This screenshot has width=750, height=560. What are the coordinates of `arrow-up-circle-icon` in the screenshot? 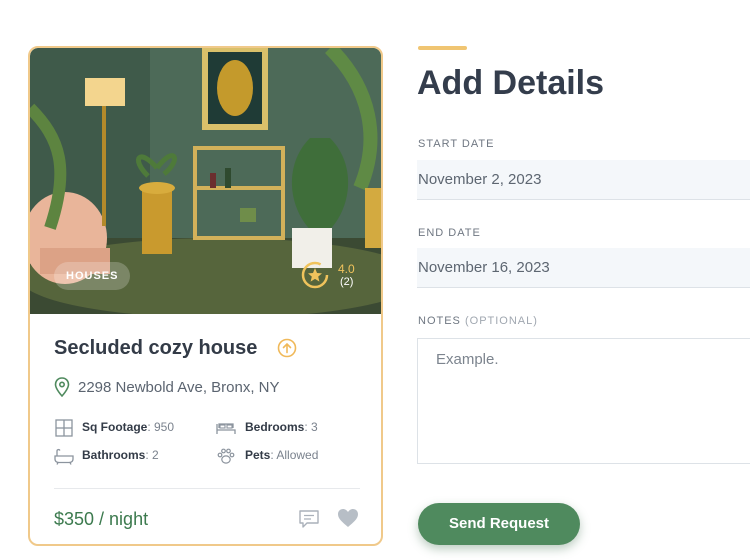 It's located at (287, 348).